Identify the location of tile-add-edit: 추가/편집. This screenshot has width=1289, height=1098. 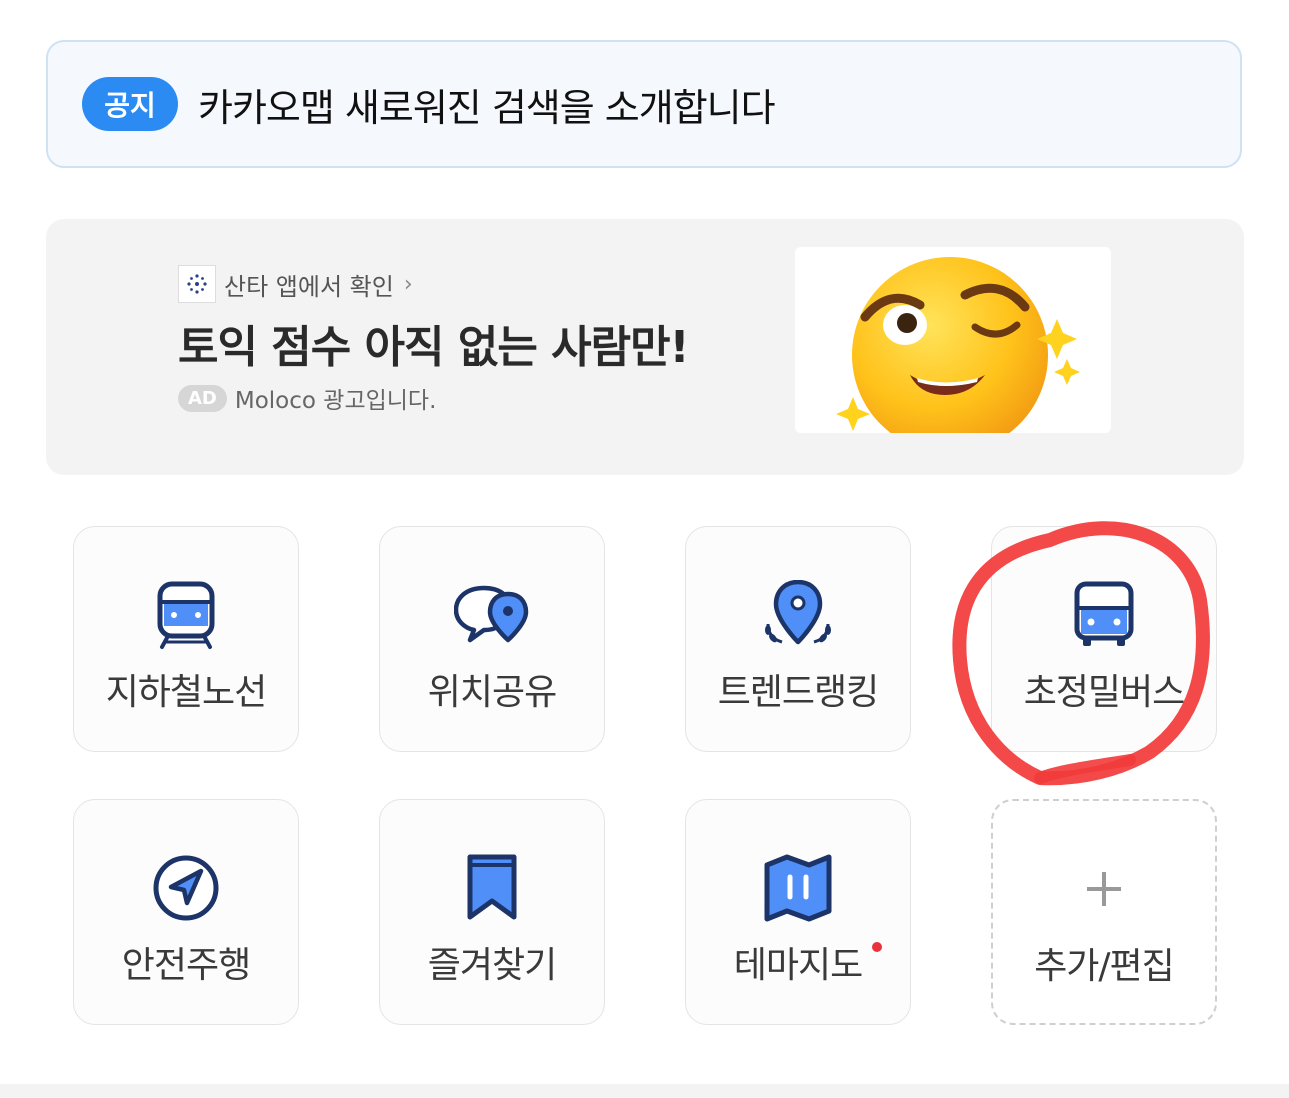
(1104, 912).